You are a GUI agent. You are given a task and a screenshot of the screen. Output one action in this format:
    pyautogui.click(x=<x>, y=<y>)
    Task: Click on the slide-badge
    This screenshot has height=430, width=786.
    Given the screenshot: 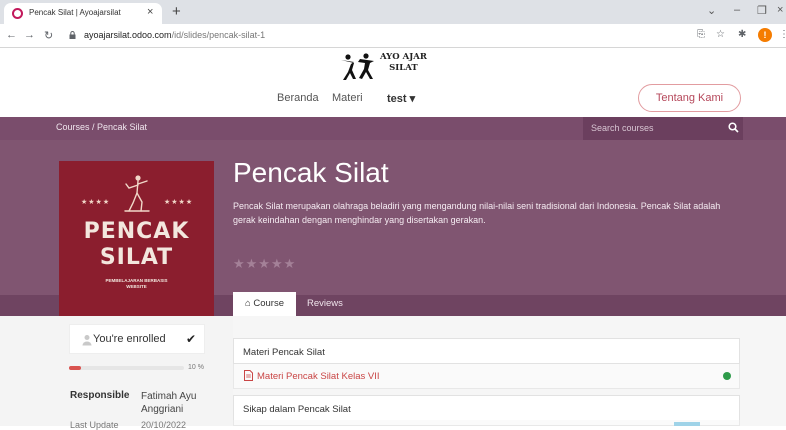 What is the action you would take?
    pyautogui.click(x=687, y=424)
    